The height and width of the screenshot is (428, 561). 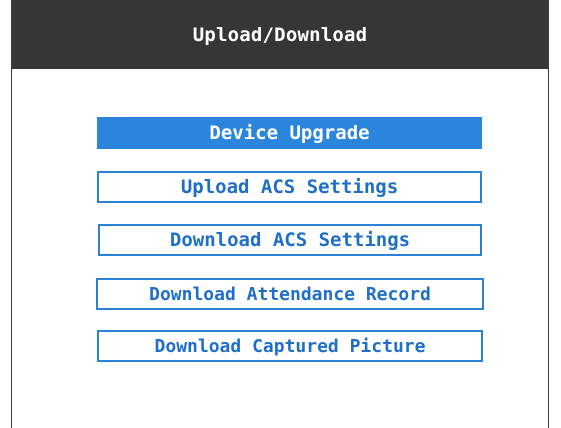 I want to click on menu-item-label: Download Attendance Record, so click(x=290, y=294).